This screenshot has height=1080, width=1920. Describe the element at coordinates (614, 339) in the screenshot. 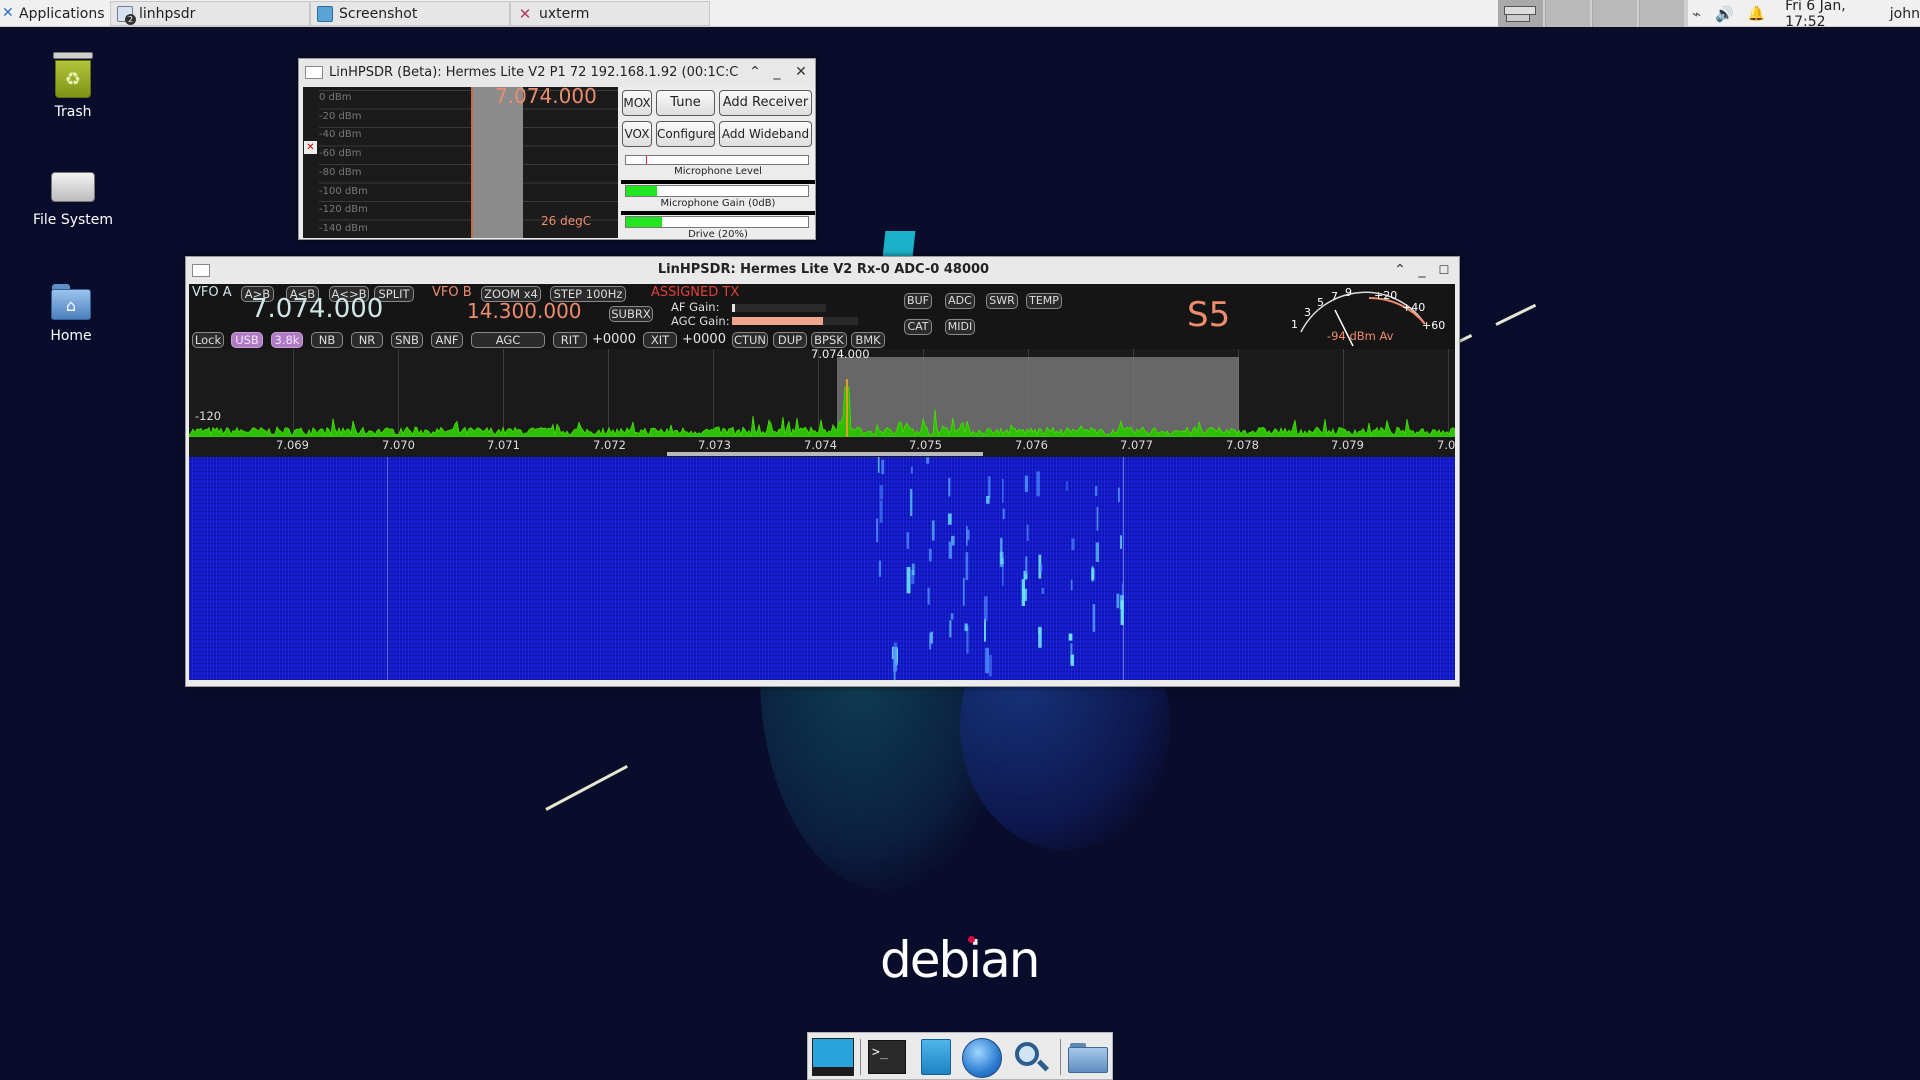

I see `rit-value: +0000` at that location.